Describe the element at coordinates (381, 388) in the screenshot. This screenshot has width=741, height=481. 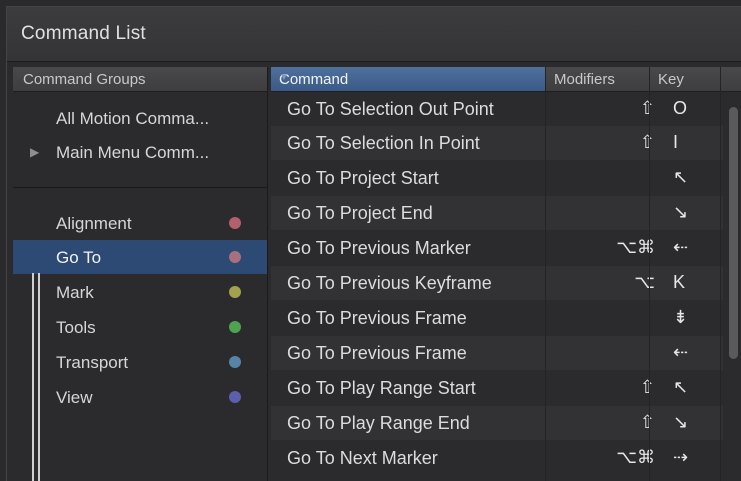
I see `command-cell: Go To Play Range Start` at that location.